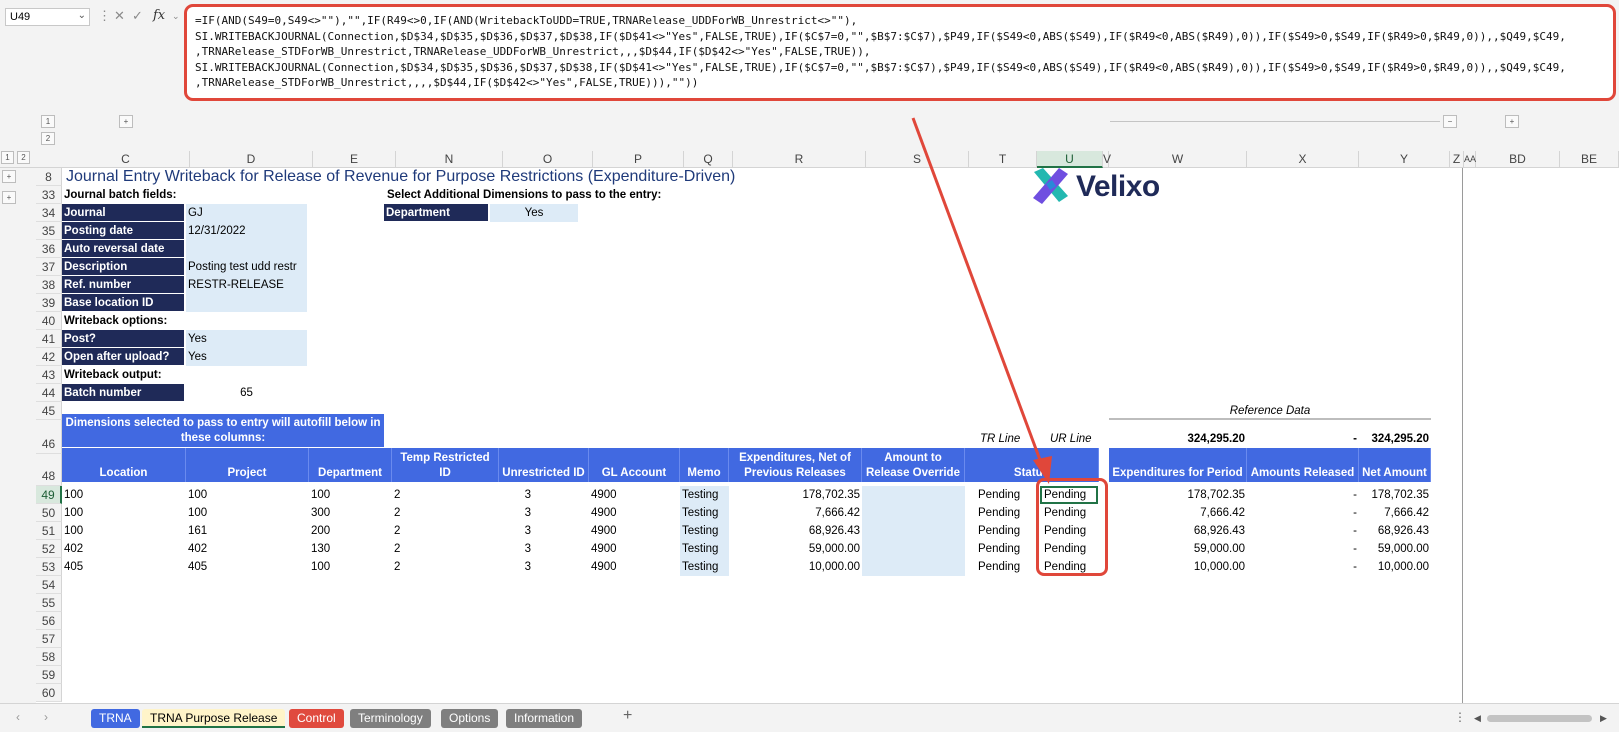  What do you see at coordinates (49, 621) in the screenshot?
I see `row-header: 56` at bounding box center [49, 621].